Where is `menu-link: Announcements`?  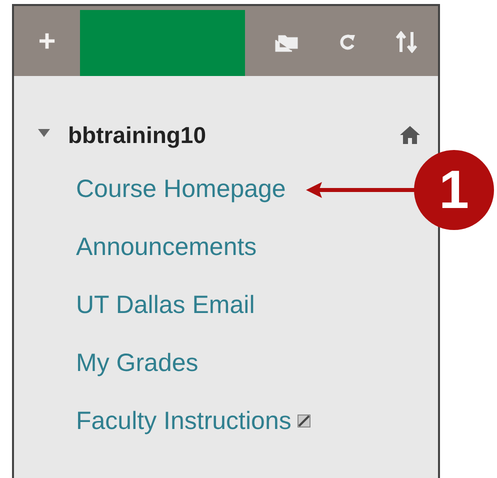 menu-link: Announcements is located at coordinates (166, 247).